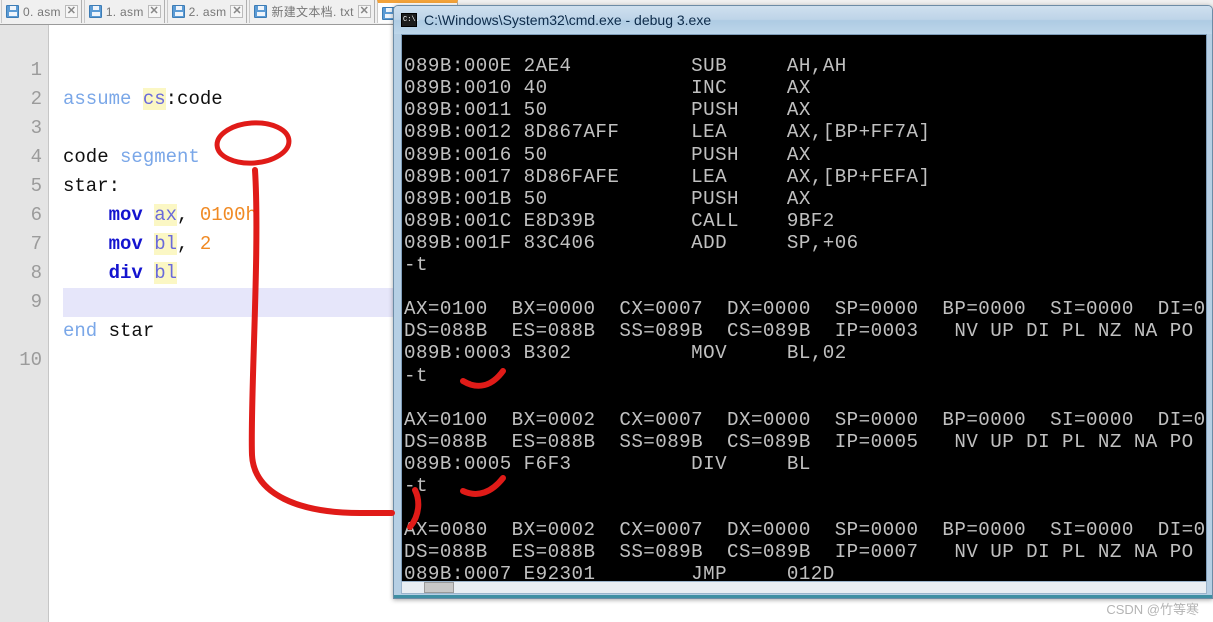  I want to click on tab-label: 0. asm, so click(42, 11).